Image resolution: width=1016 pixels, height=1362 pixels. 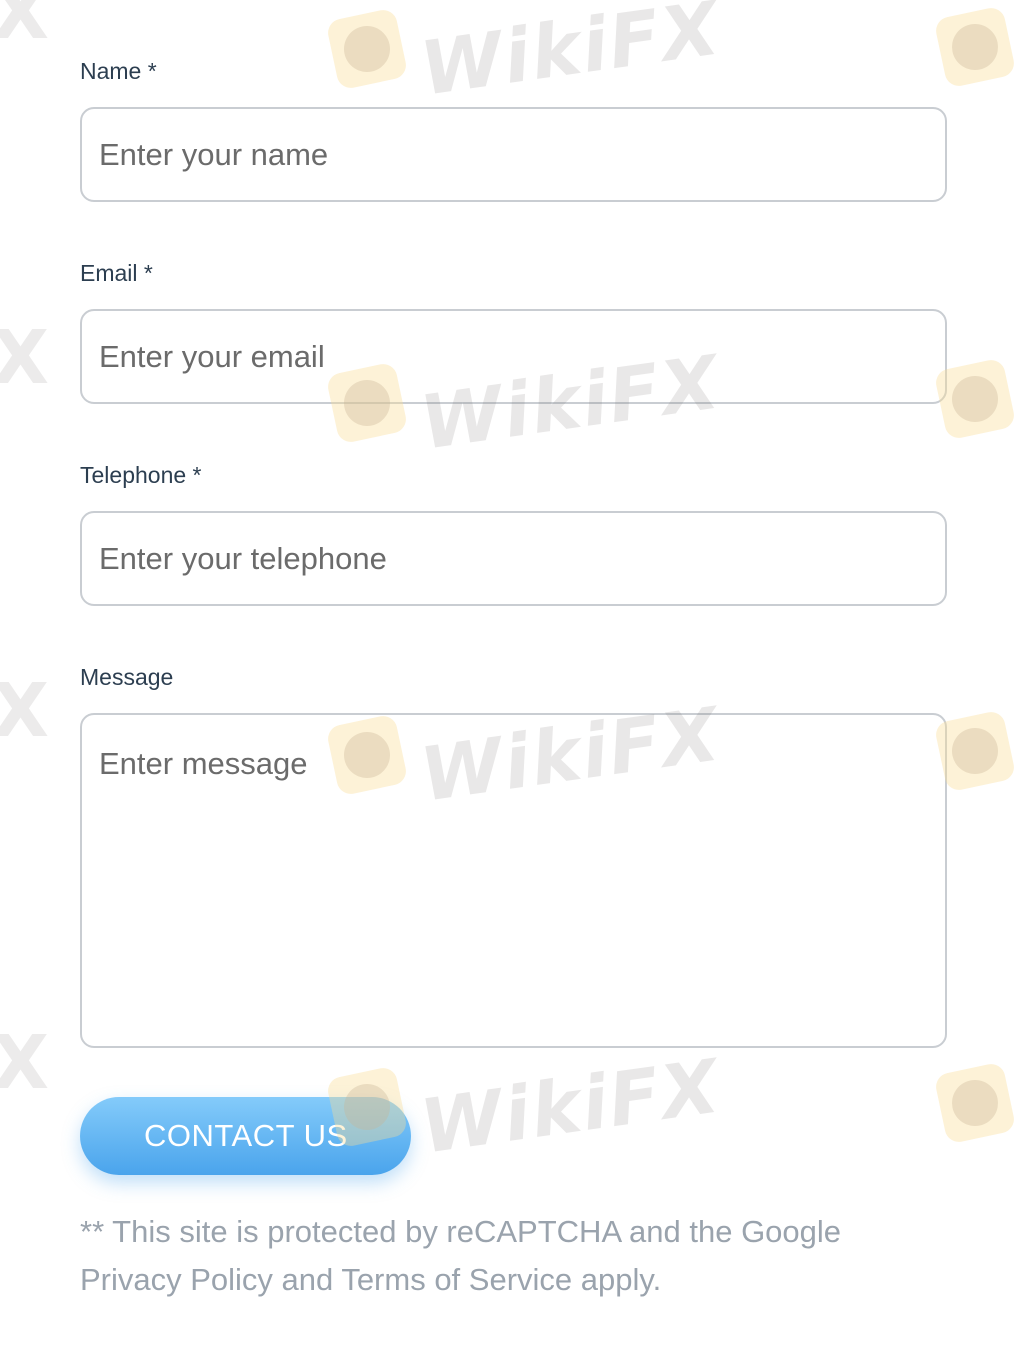 What do you see at coordinates (513, 558) in the screenshot?
I see `telephone-input` at bounding box center [513, 558].